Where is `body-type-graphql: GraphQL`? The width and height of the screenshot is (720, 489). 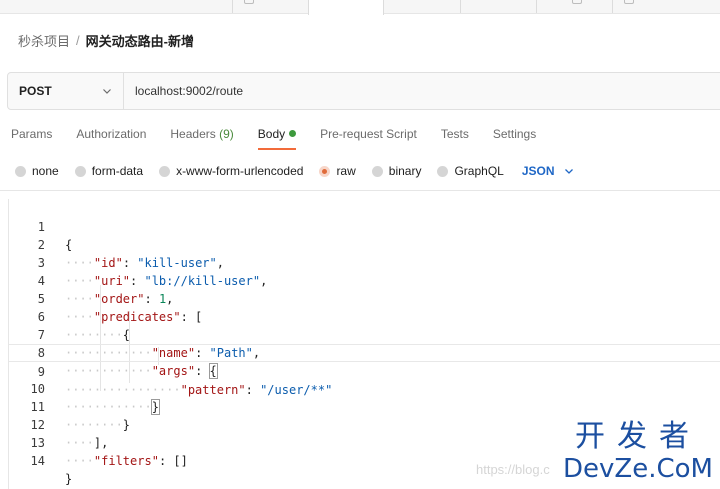 body-type-graphql: GraphQL is located at coordinates (470, 171).